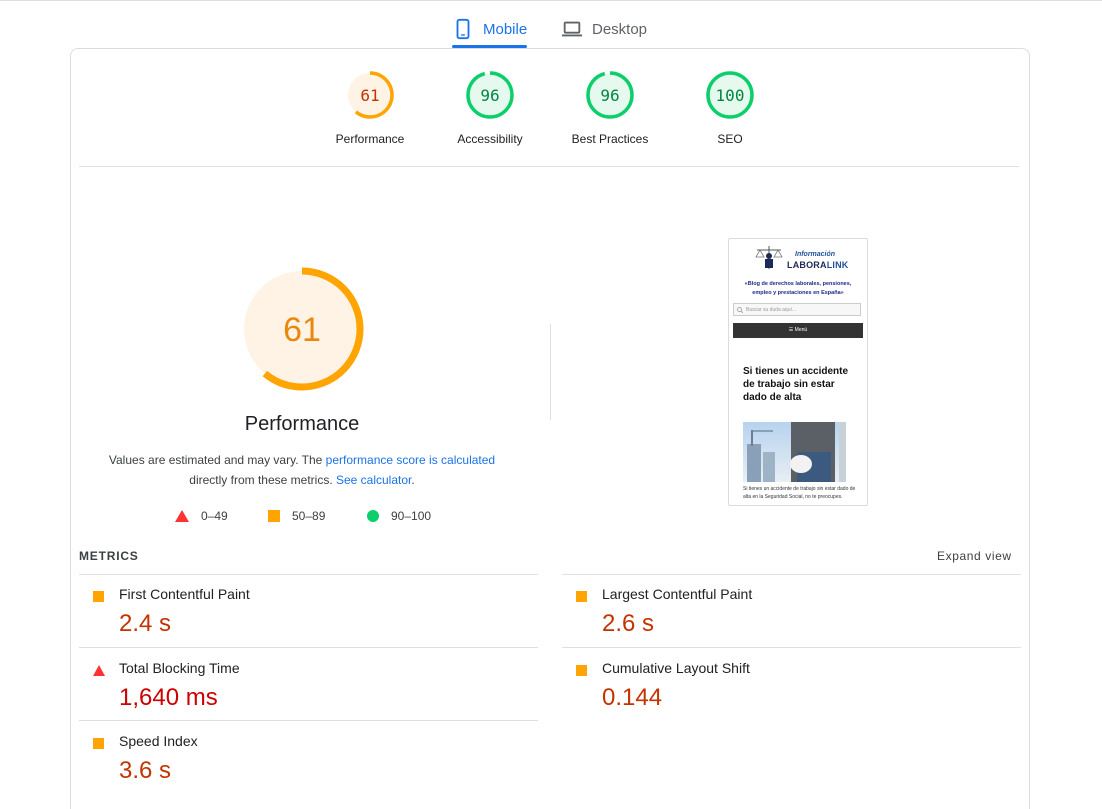  What do you see at coordinates (299, 690) in the screenshot?
I see `metric-total-blocking-time: Total Blocking Time 1,640 ms` at bounding box center [299, 690].